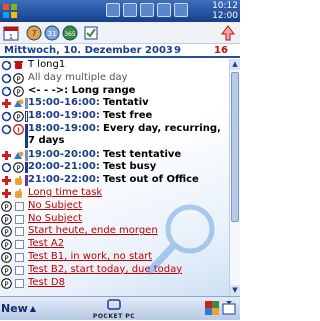  I want to click on event-time: 21:00-22:00:, so click(64, 180).